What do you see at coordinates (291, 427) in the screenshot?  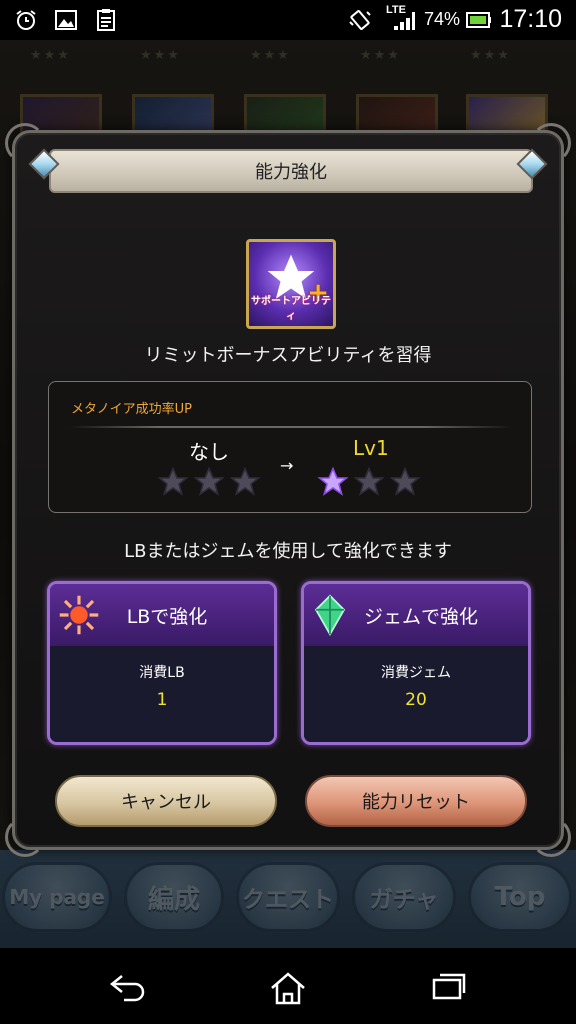 I see `divider` at bounding box center [291, 427].